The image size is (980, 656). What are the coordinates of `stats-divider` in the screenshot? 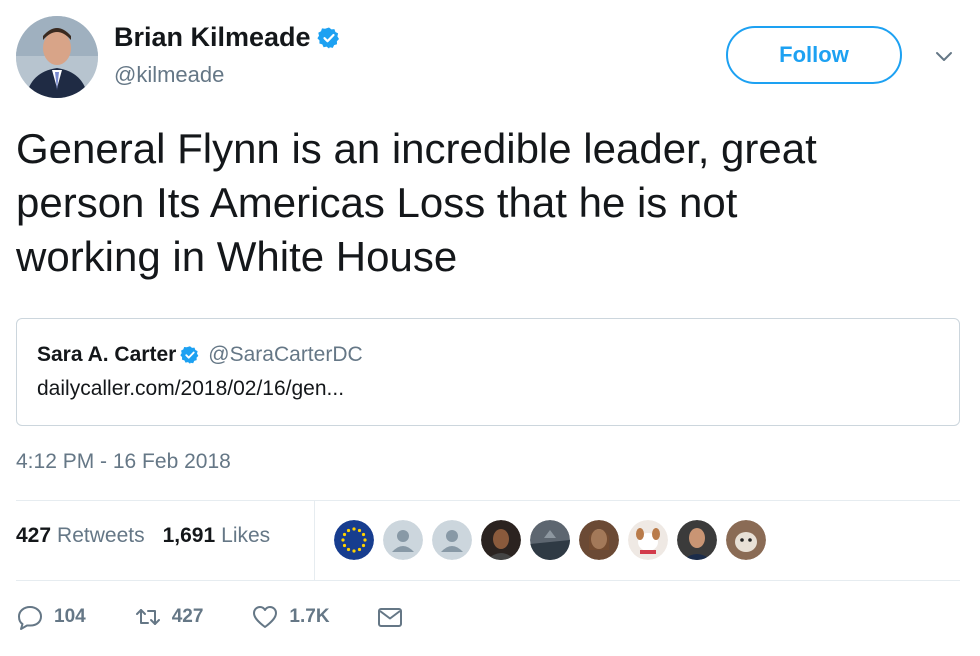 It's located at (314, 540).